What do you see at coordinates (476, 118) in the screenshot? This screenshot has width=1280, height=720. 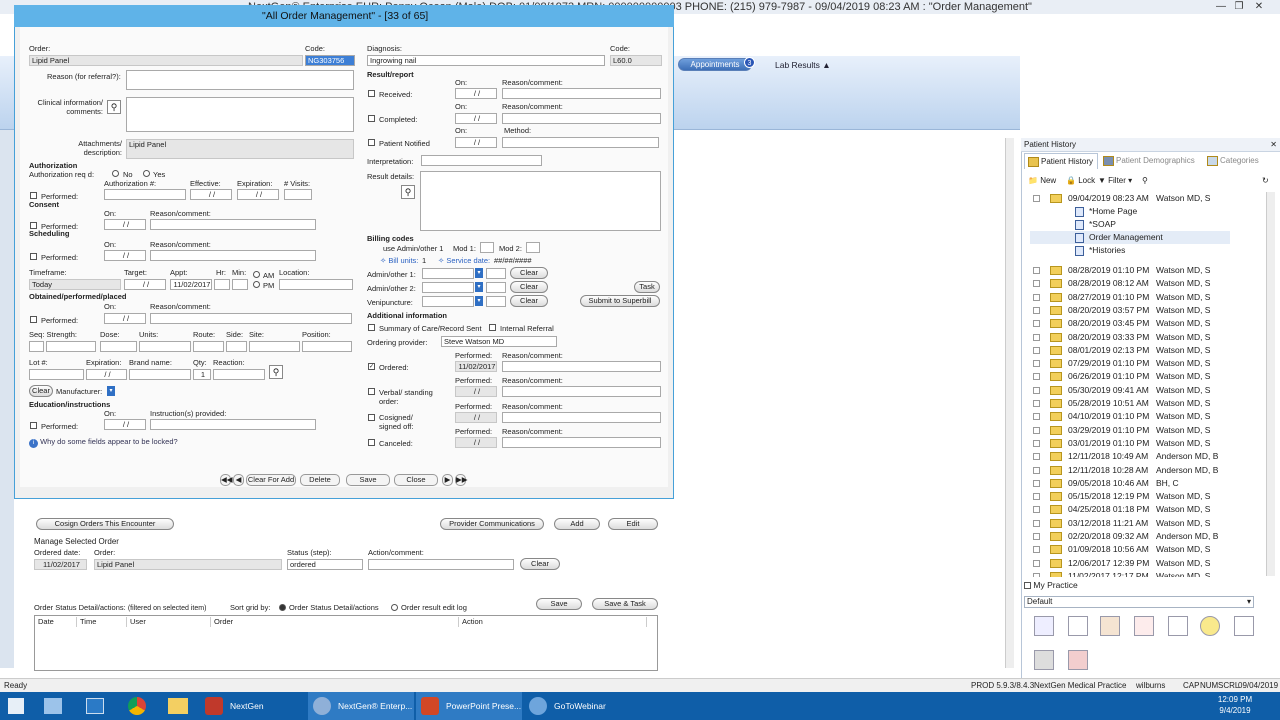 I see `completed-on-field: / /` at bounding box center [476, 118].